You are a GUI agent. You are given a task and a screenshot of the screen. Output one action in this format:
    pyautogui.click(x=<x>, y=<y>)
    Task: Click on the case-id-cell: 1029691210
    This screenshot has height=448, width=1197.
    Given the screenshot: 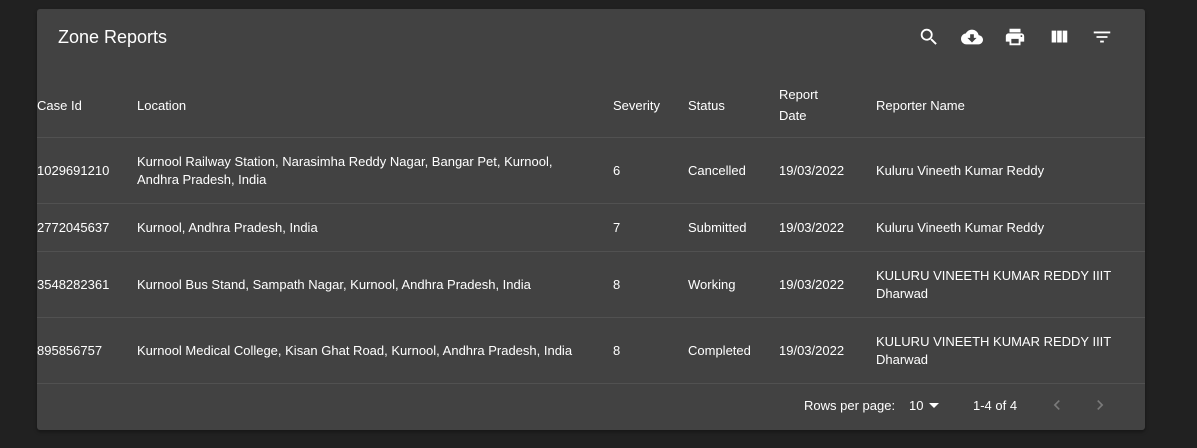 What is the action you would take?
    pyautogui.click(x=87, y=170)
    